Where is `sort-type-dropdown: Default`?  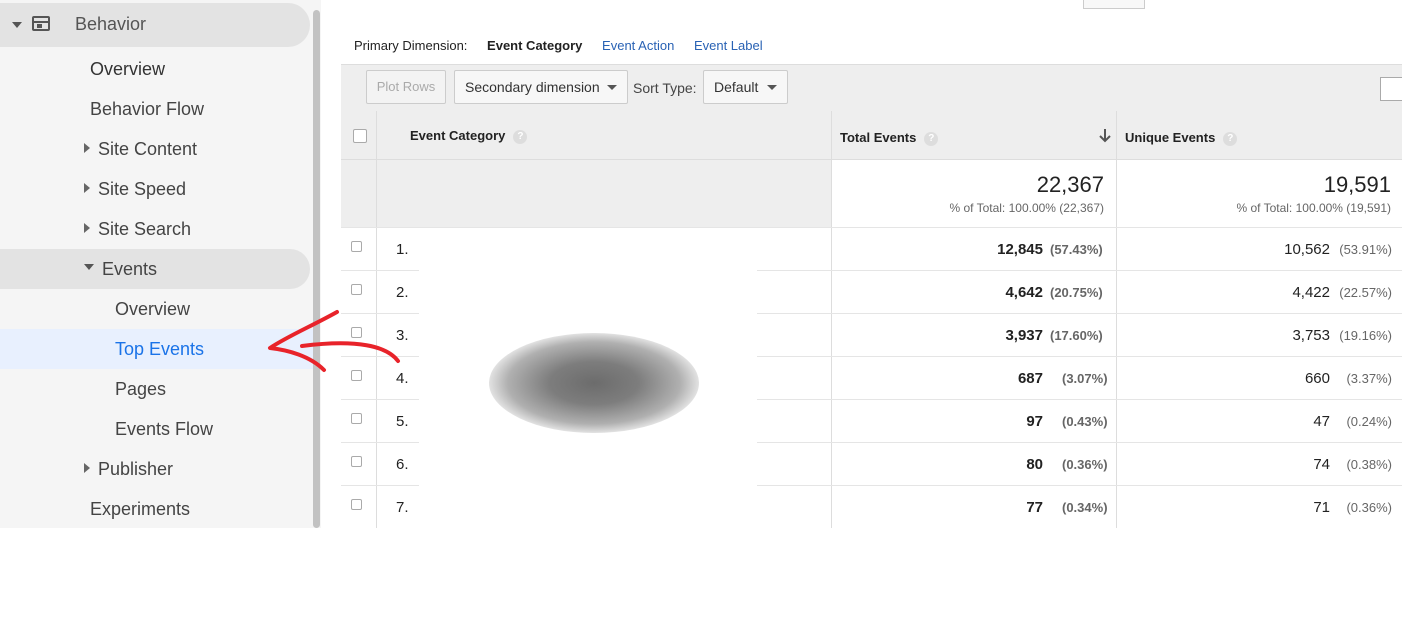
sort-type-dropdown: Default is located at coordinates (745, 87).